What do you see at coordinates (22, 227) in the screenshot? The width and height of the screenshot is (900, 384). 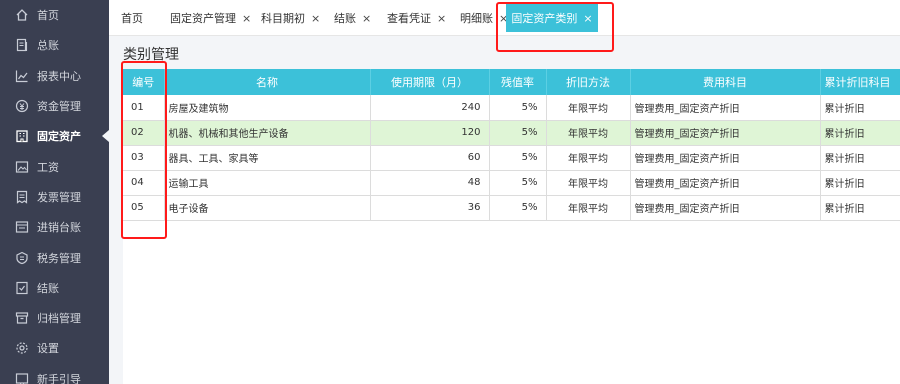 I see `inventory-icon` at bounding box center [22, 227].